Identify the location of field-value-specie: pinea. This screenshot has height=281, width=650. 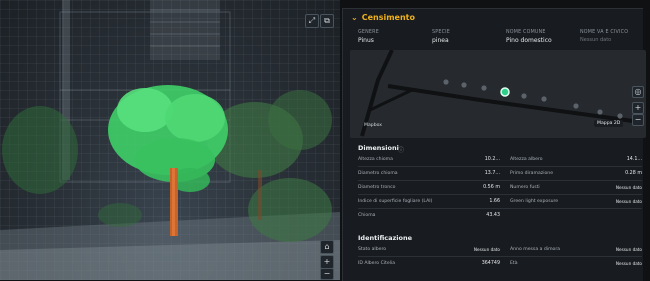
(440, 40).